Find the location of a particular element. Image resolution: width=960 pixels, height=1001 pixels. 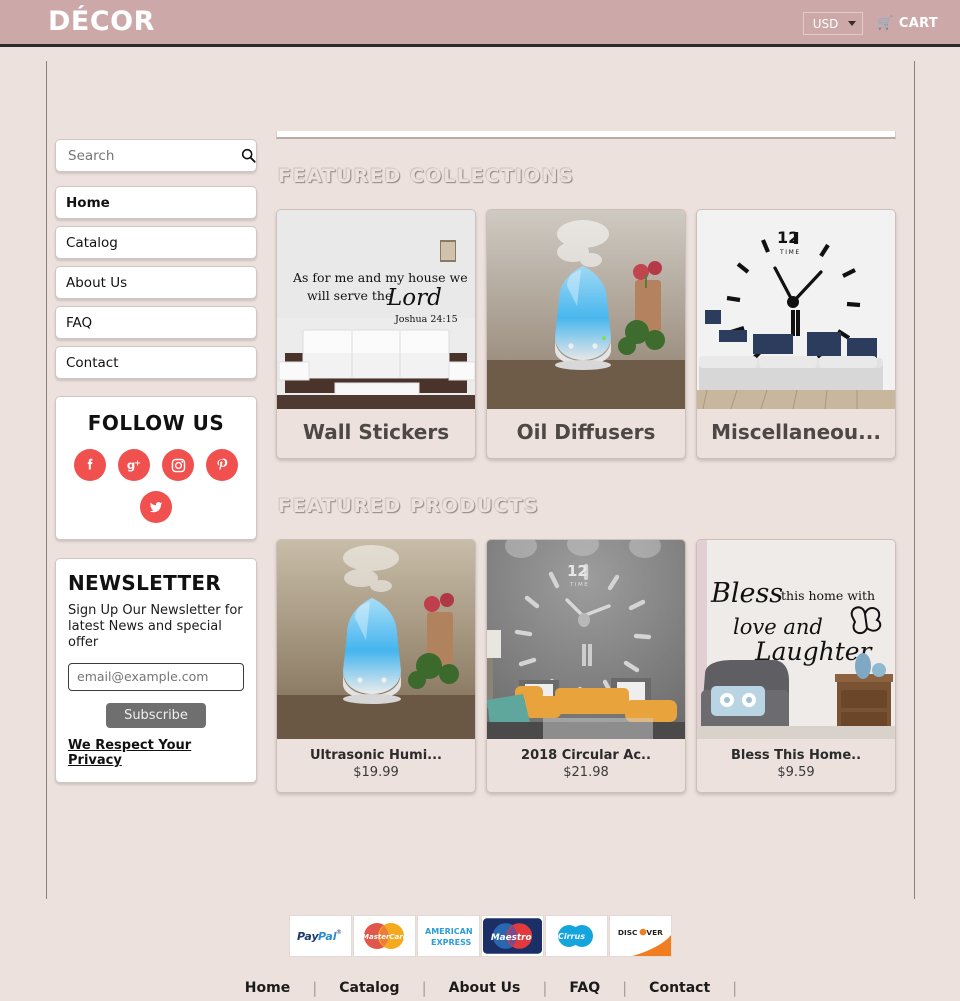

svg-text: Maestro is located at coordinates (510, 938).